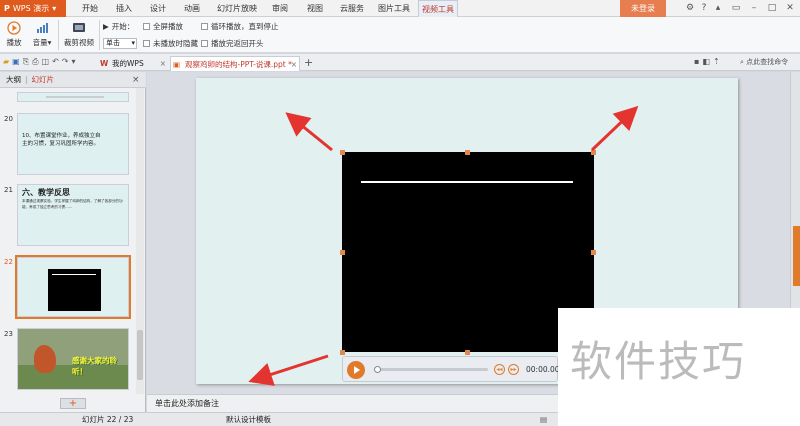  Describe the element at coordinates (79, 42) in the screenshot. I see `trim-video-label: 裁剪视频` at that location.